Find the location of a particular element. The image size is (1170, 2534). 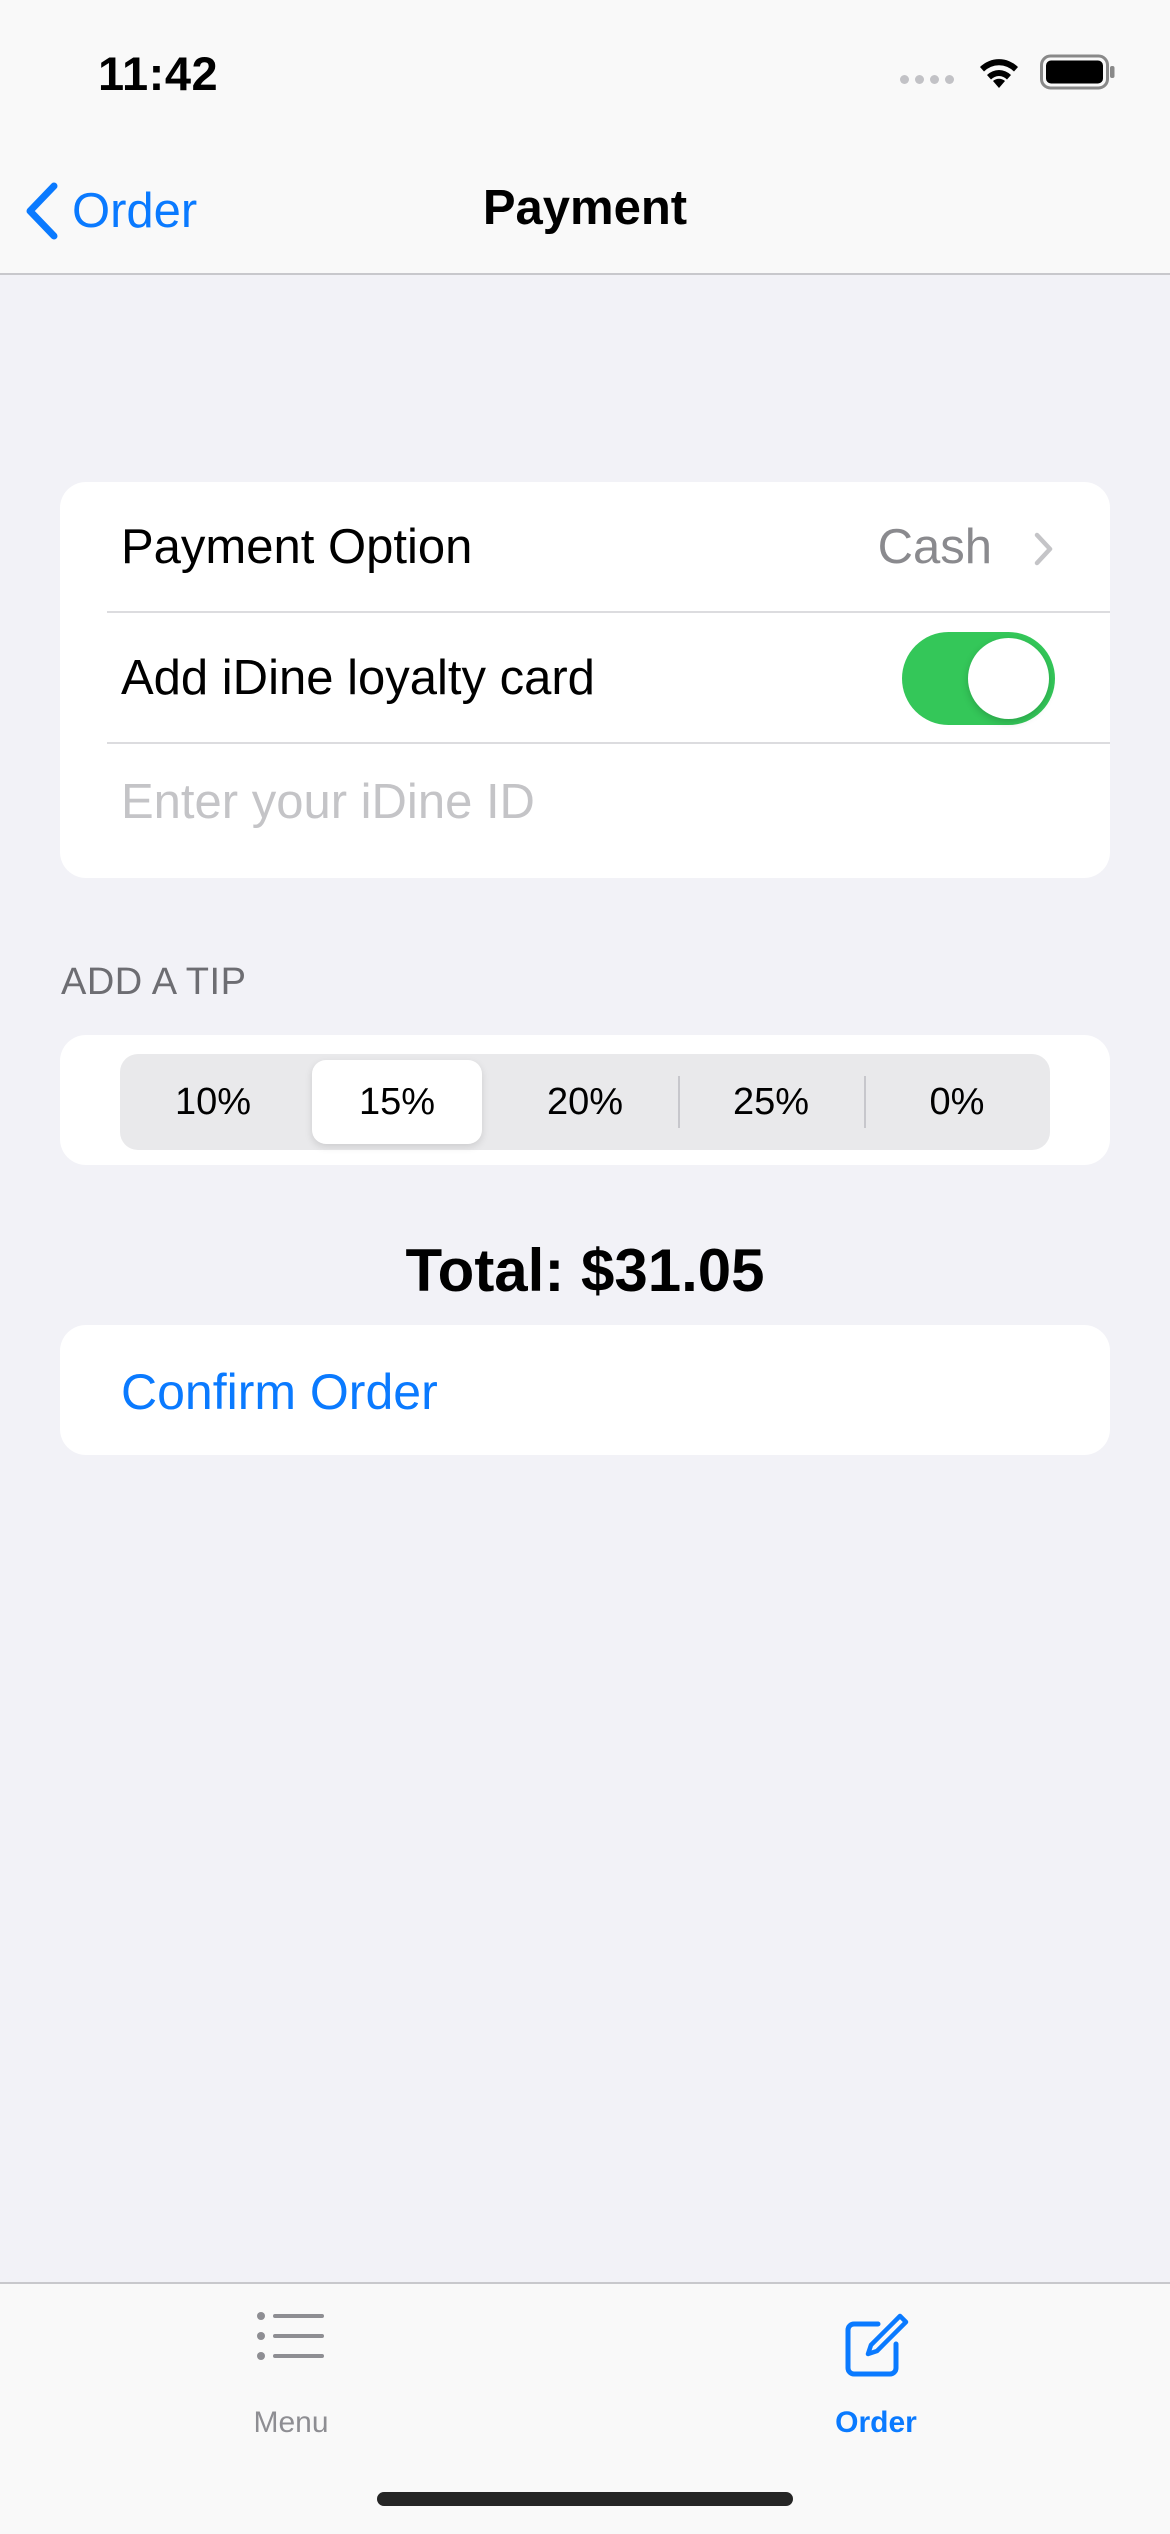

loyalty-card-label: Add iDine loyalty card is located at coordinates (358, 678).